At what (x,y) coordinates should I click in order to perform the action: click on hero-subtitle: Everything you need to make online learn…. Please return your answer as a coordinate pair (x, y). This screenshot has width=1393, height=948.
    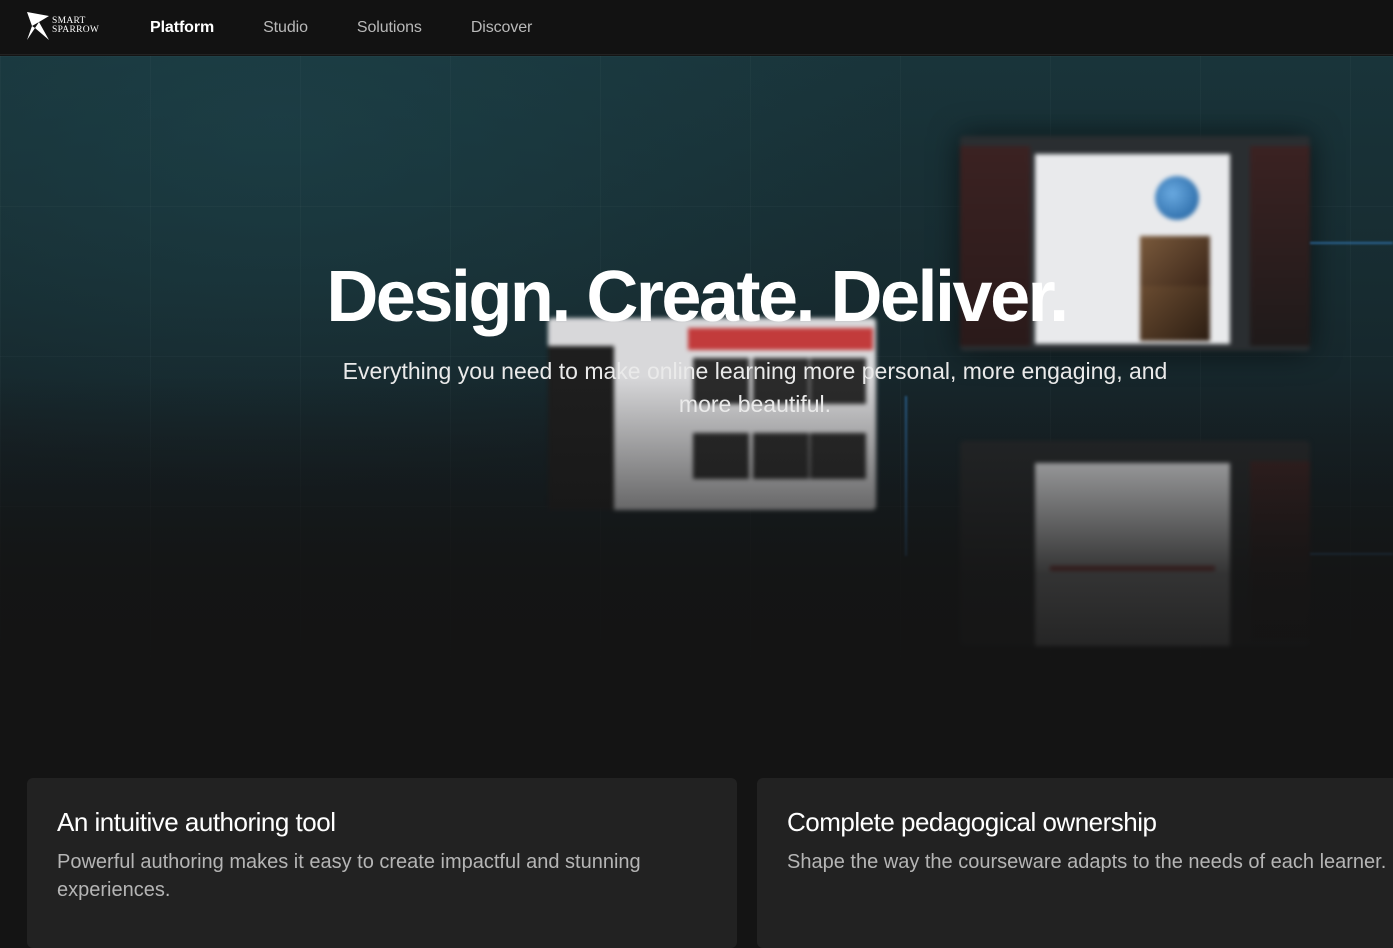
    Looking at the image, I should click on (755, 387).